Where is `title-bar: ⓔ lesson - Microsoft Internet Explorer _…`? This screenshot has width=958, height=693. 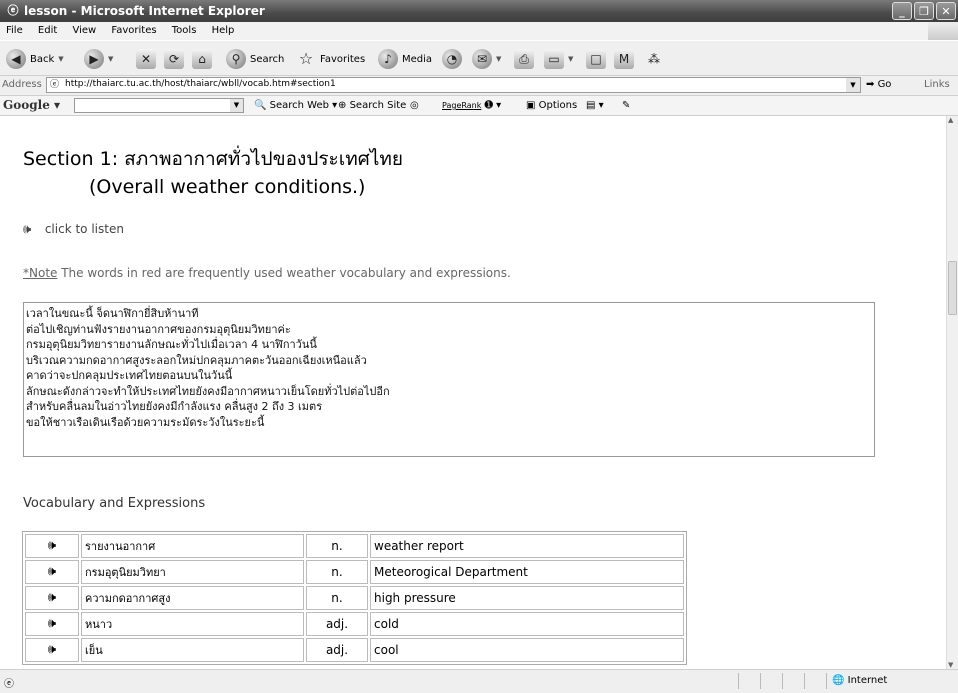
title-bar: ⓔ lesson - Microsoft Internet Explorer _… is located at coordinates (479, 11).